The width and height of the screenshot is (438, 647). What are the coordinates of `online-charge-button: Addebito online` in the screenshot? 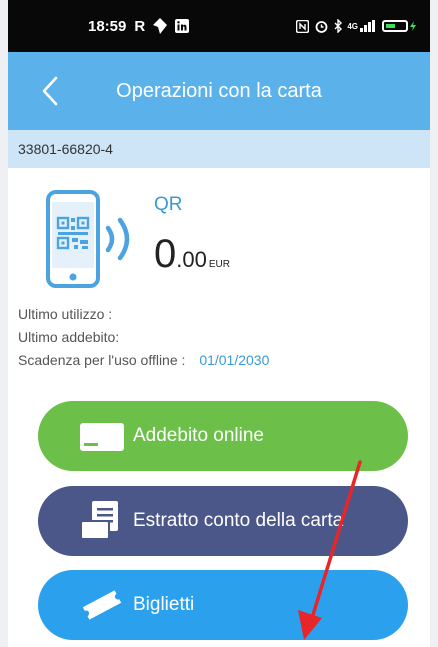 It's located at (223, 436).